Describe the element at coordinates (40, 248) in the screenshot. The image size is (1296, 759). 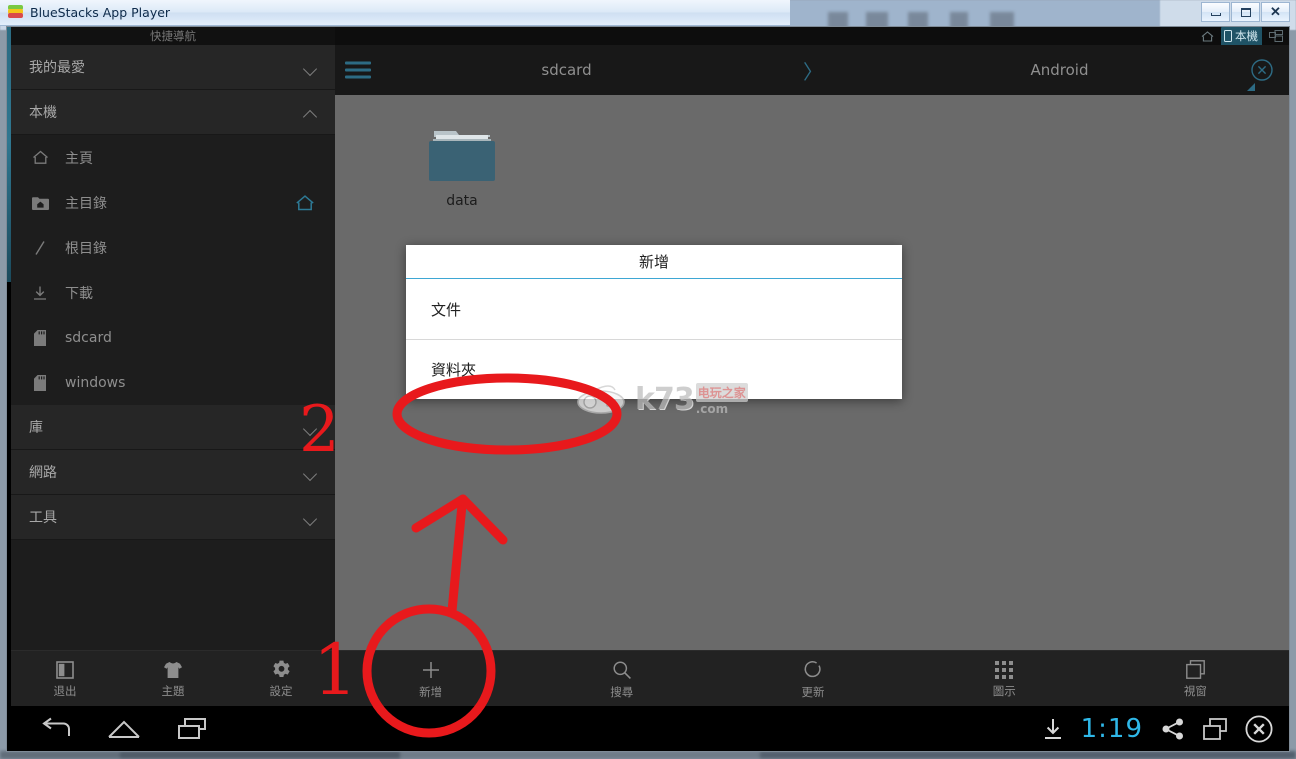
I see `slash-icon` at that location.